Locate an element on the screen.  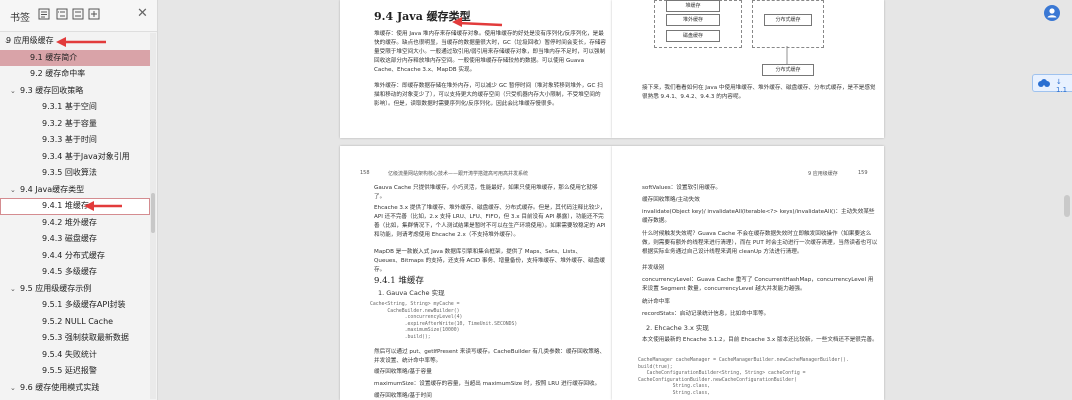
bookmark-label: 9.5.3 强制获取最新数据 is located at coordinates (85, 337).